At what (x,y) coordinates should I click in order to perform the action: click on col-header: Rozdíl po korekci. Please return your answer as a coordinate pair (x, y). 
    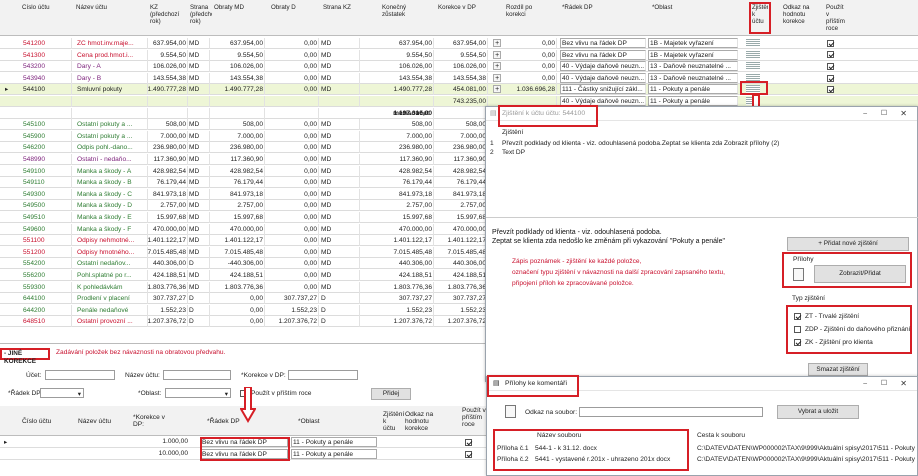
    Looking at the image, I should click on (524, 11).